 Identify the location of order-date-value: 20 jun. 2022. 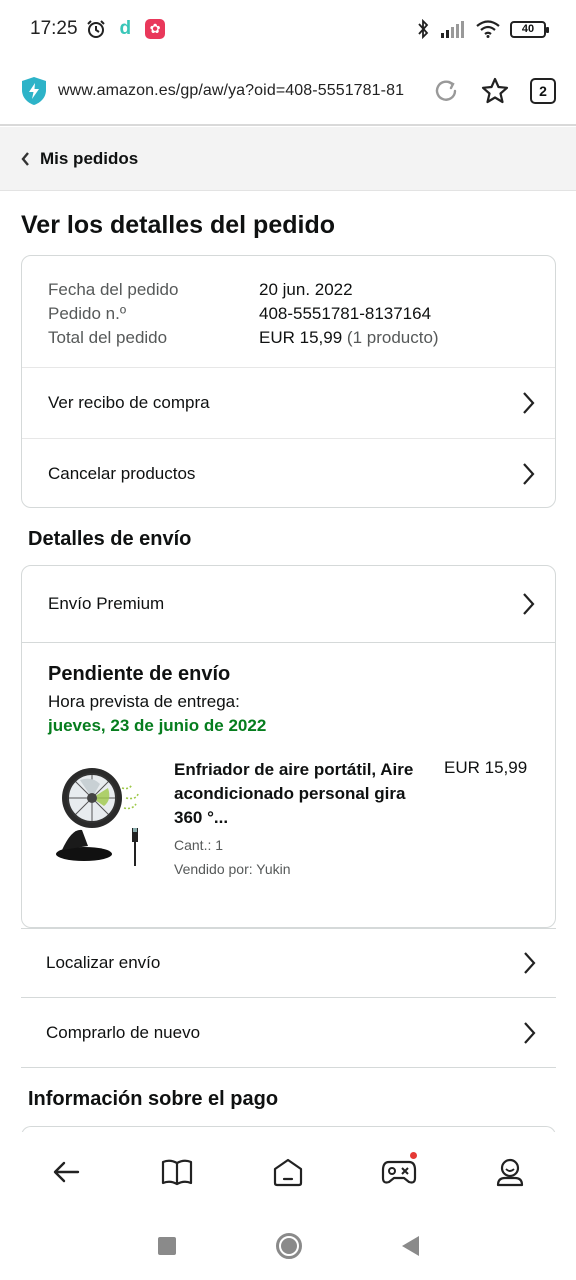
(306, 289).